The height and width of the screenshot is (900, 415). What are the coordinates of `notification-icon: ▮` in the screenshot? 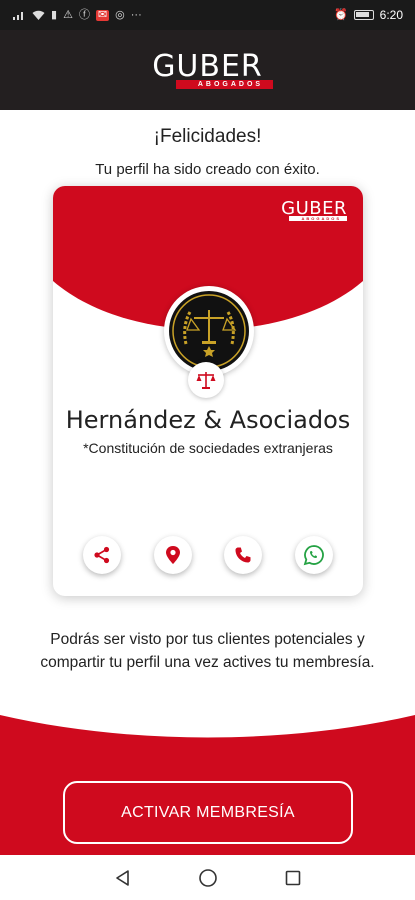 It's located at (54, 14).